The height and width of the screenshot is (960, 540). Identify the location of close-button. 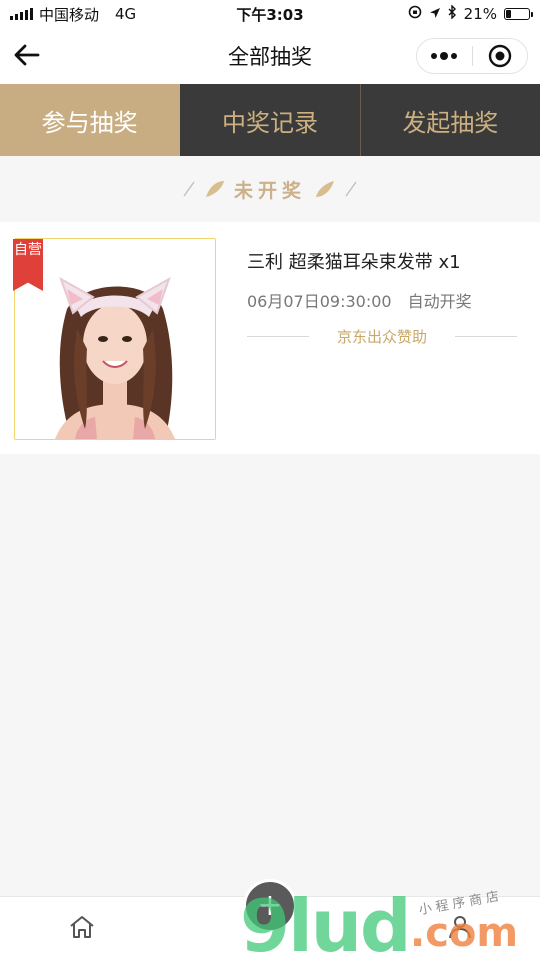
(500, 56).